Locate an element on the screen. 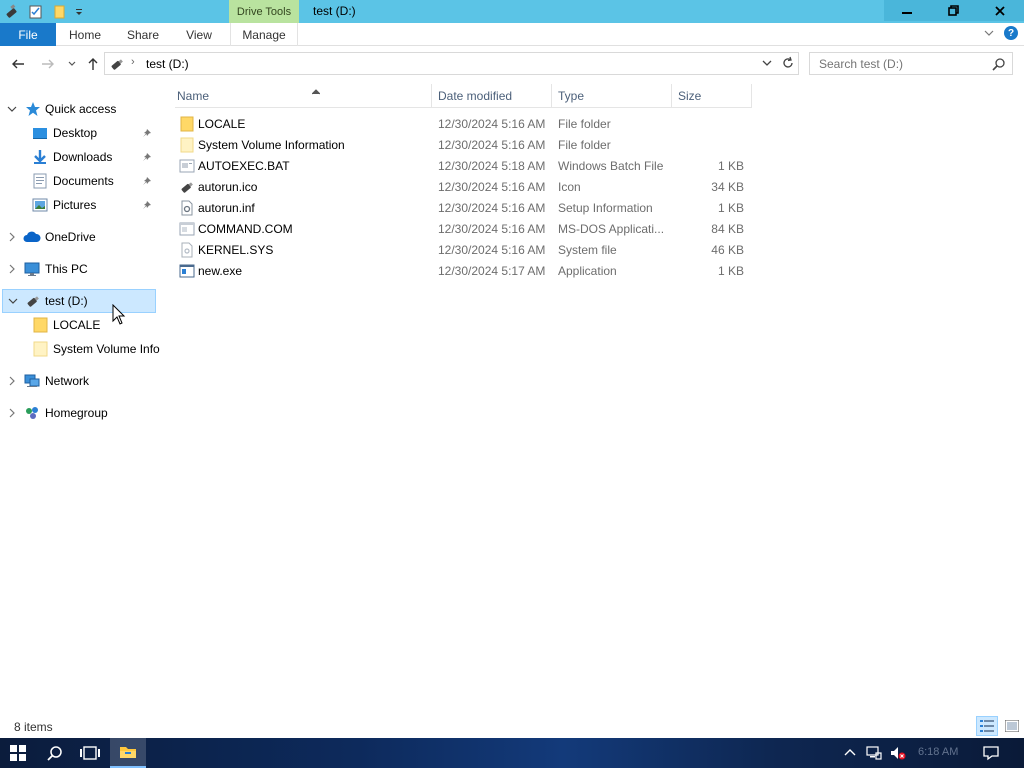 The image size is (1024, 768). sidebar-item-test-drive: test (D:) is located at coordinates (79, 301).